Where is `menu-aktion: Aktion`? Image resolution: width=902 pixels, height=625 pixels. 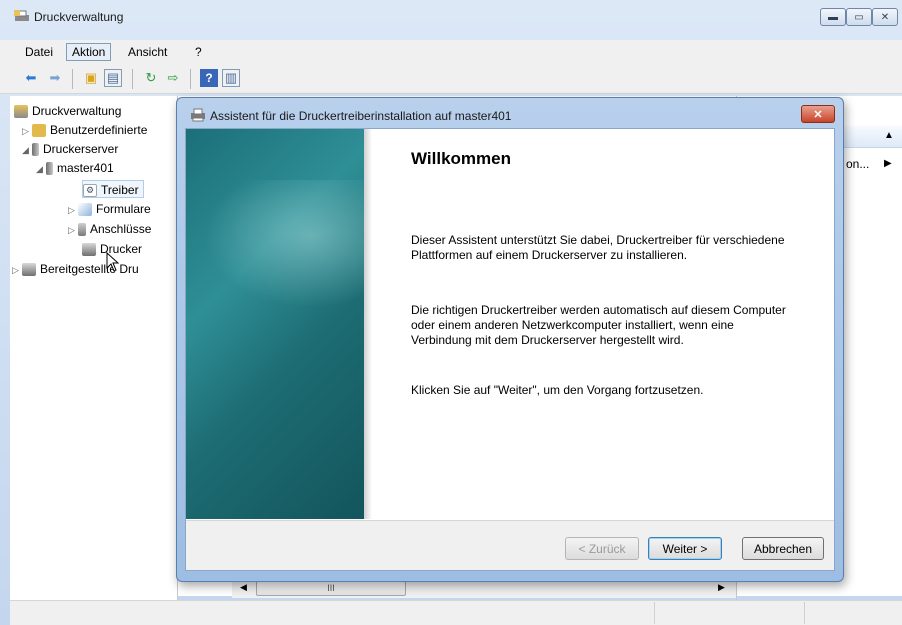 menu-aktion: Aktion is located at coordinates (89, 52).